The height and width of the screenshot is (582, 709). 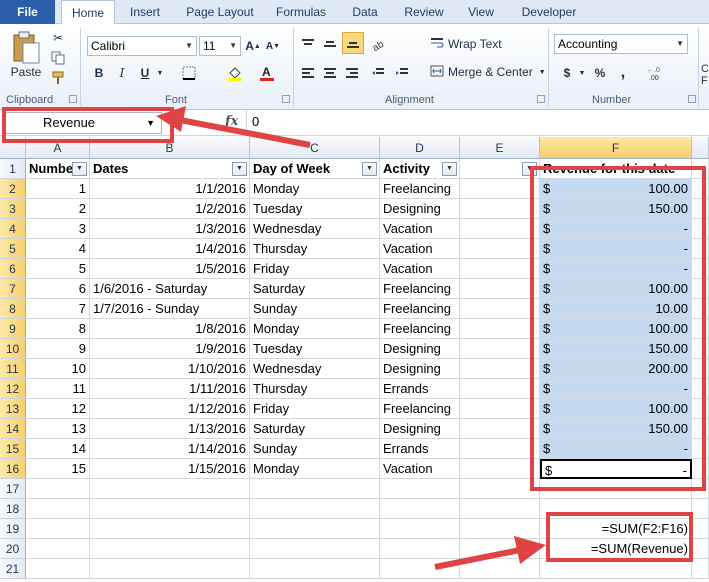 What do you see at coordinates (490, 553) in the screenshot?
I see `arrow-to-formula` at bounding box center [490, 553].